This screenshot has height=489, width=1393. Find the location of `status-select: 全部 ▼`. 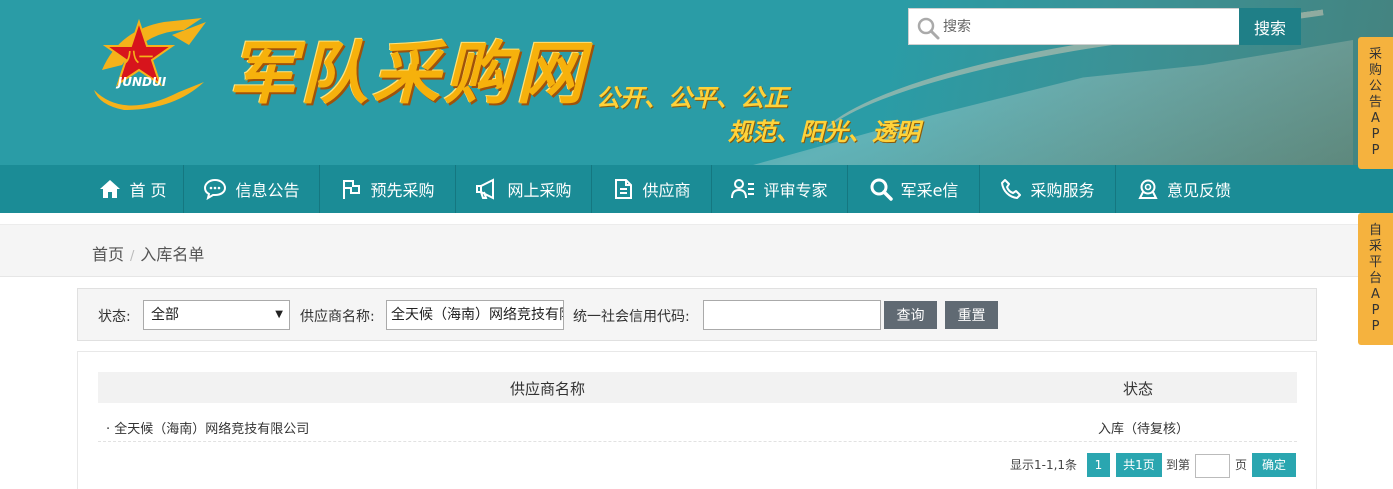

status-select: 全部 ▼ is located at coordinates (216, 315).